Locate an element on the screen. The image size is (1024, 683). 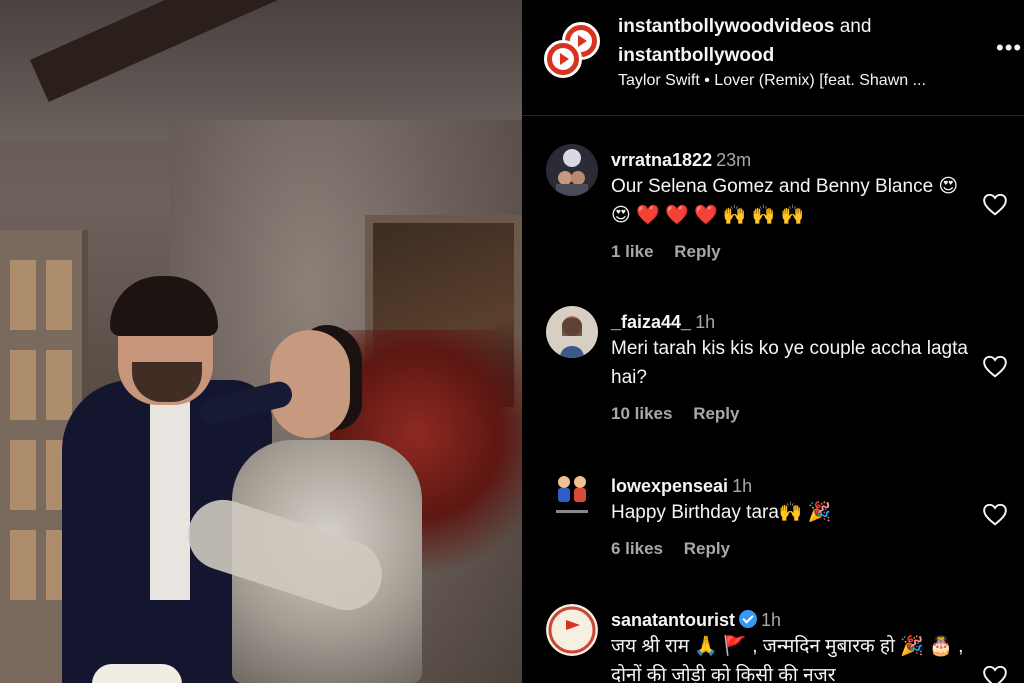
comment-username: sanatantourist is located at coordinates (673, 620).